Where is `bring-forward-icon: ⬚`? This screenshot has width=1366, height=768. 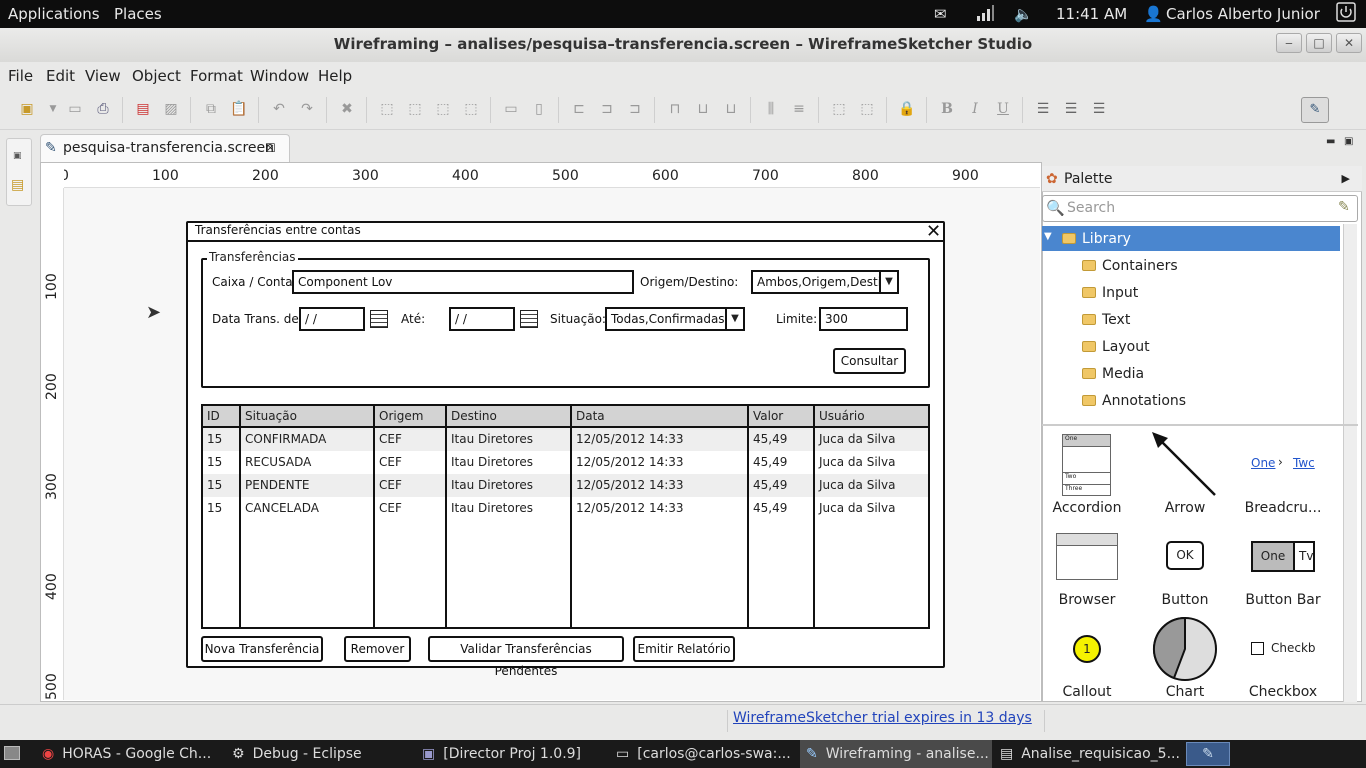 bring-forward-icon: ⬚ is located at coordinates (415, 109).